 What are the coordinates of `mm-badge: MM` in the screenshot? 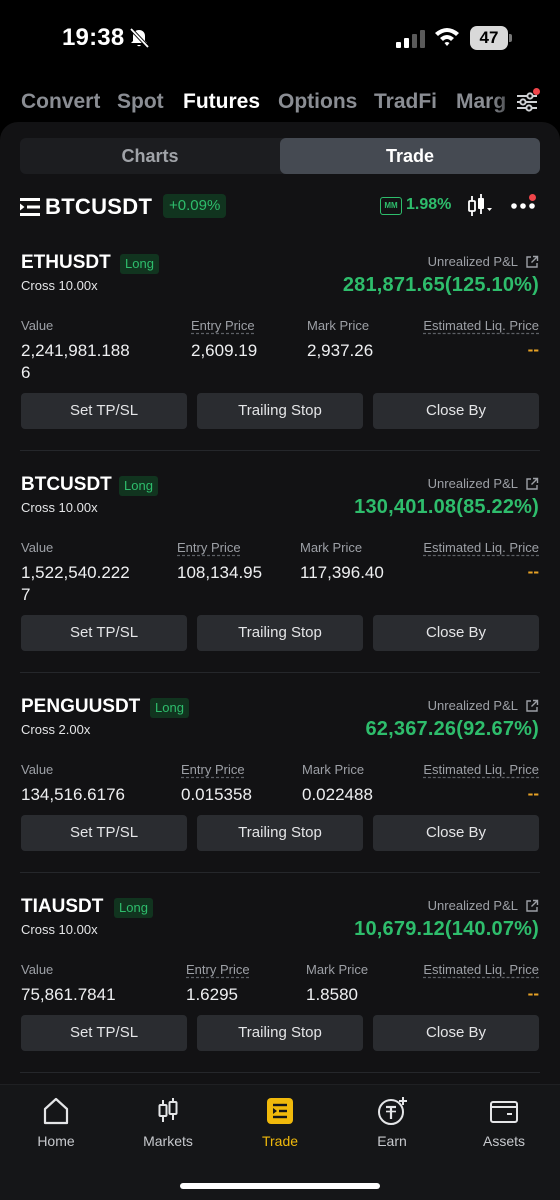 It's located at (391, 206).